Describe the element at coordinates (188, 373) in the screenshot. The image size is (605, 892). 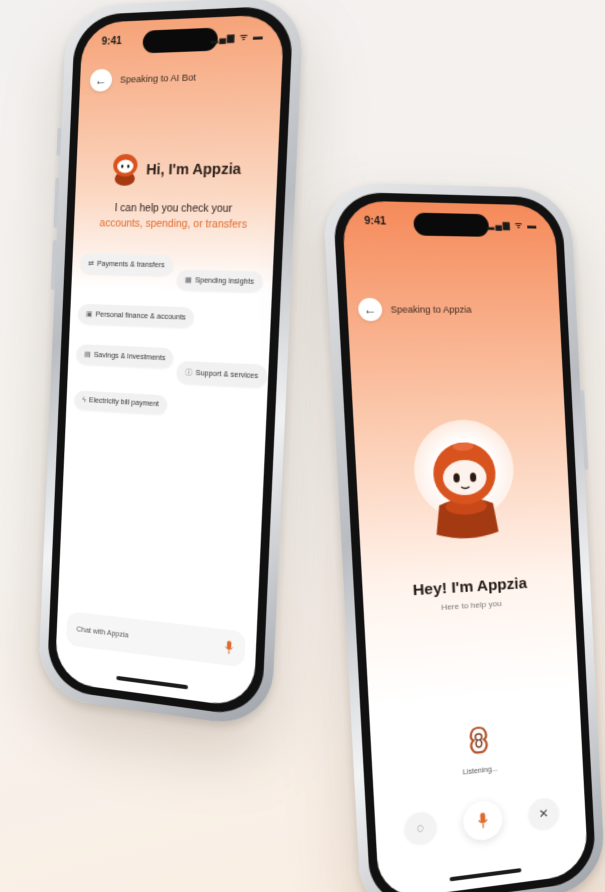
I see `support-icon: ⓘ` at that location.